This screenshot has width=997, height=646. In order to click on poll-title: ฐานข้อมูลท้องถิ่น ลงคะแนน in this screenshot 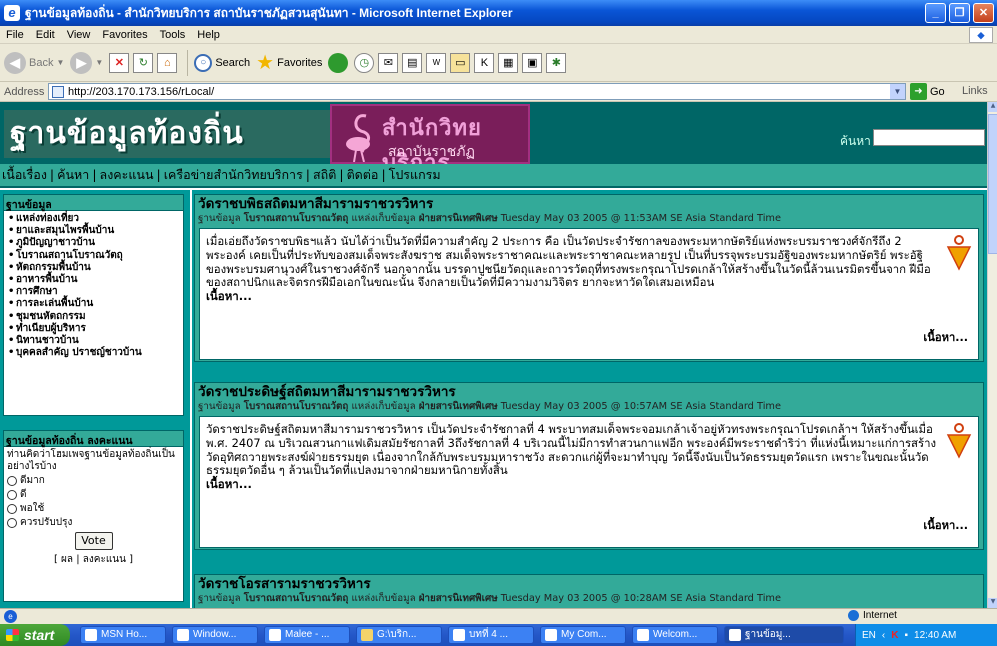, I will do `click(93, 439)`.